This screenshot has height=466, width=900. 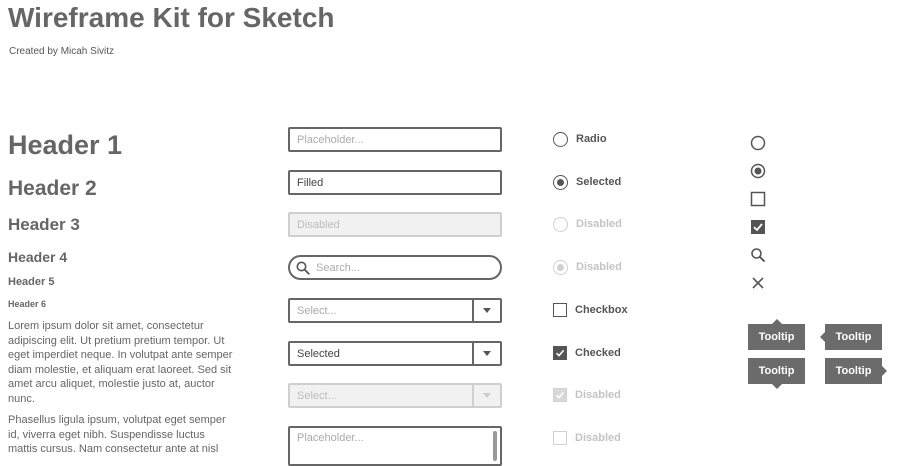 I want to click on header-2: Header 2, so click(x=52, y=188).